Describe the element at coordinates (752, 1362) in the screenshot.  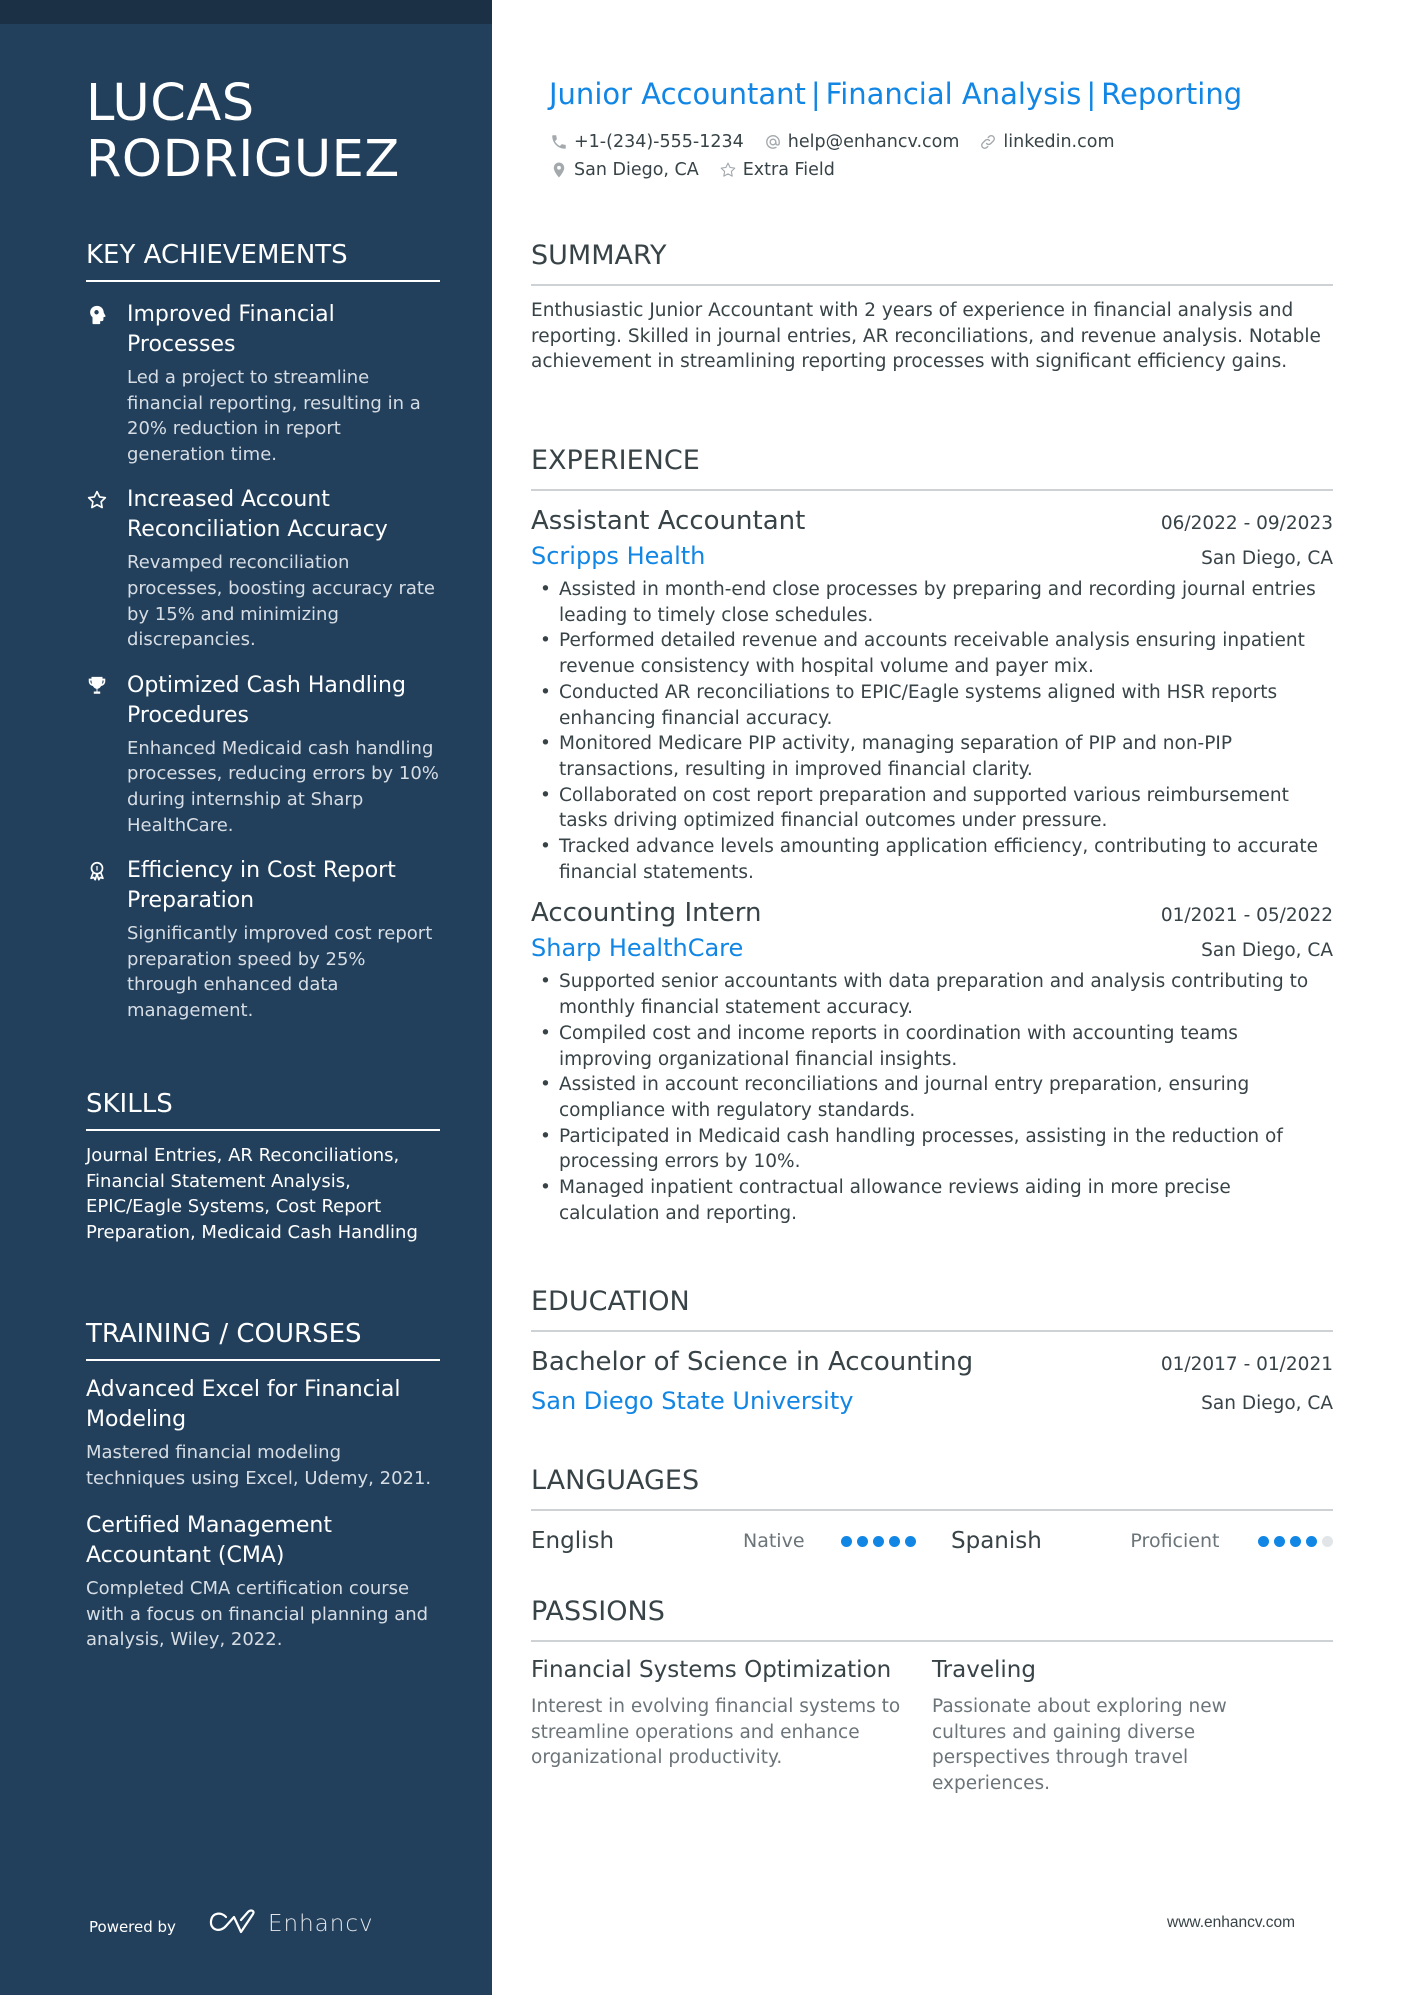
I see `degree: Bachelor of Science in Accounting` at that location.